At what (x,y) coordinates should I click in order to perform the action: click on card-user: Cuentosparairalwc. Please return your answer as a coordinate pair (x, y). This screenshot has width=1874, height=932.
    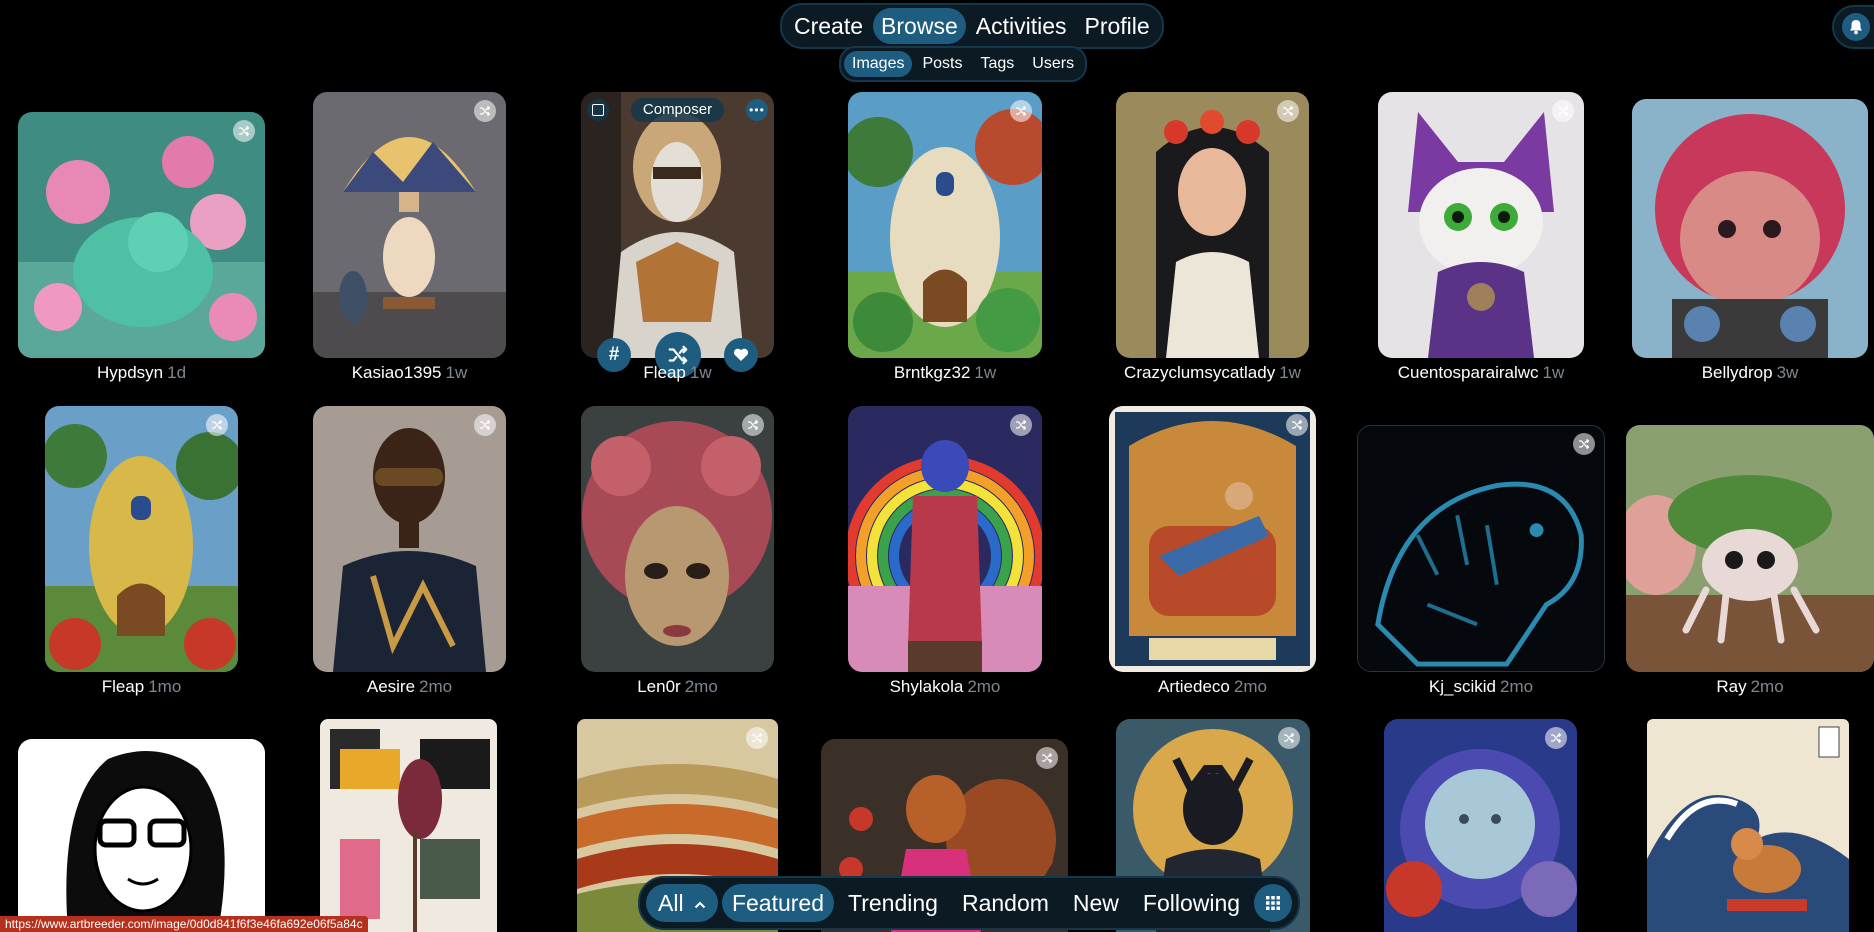
    Looking at the image, I should click on (1468, 372).